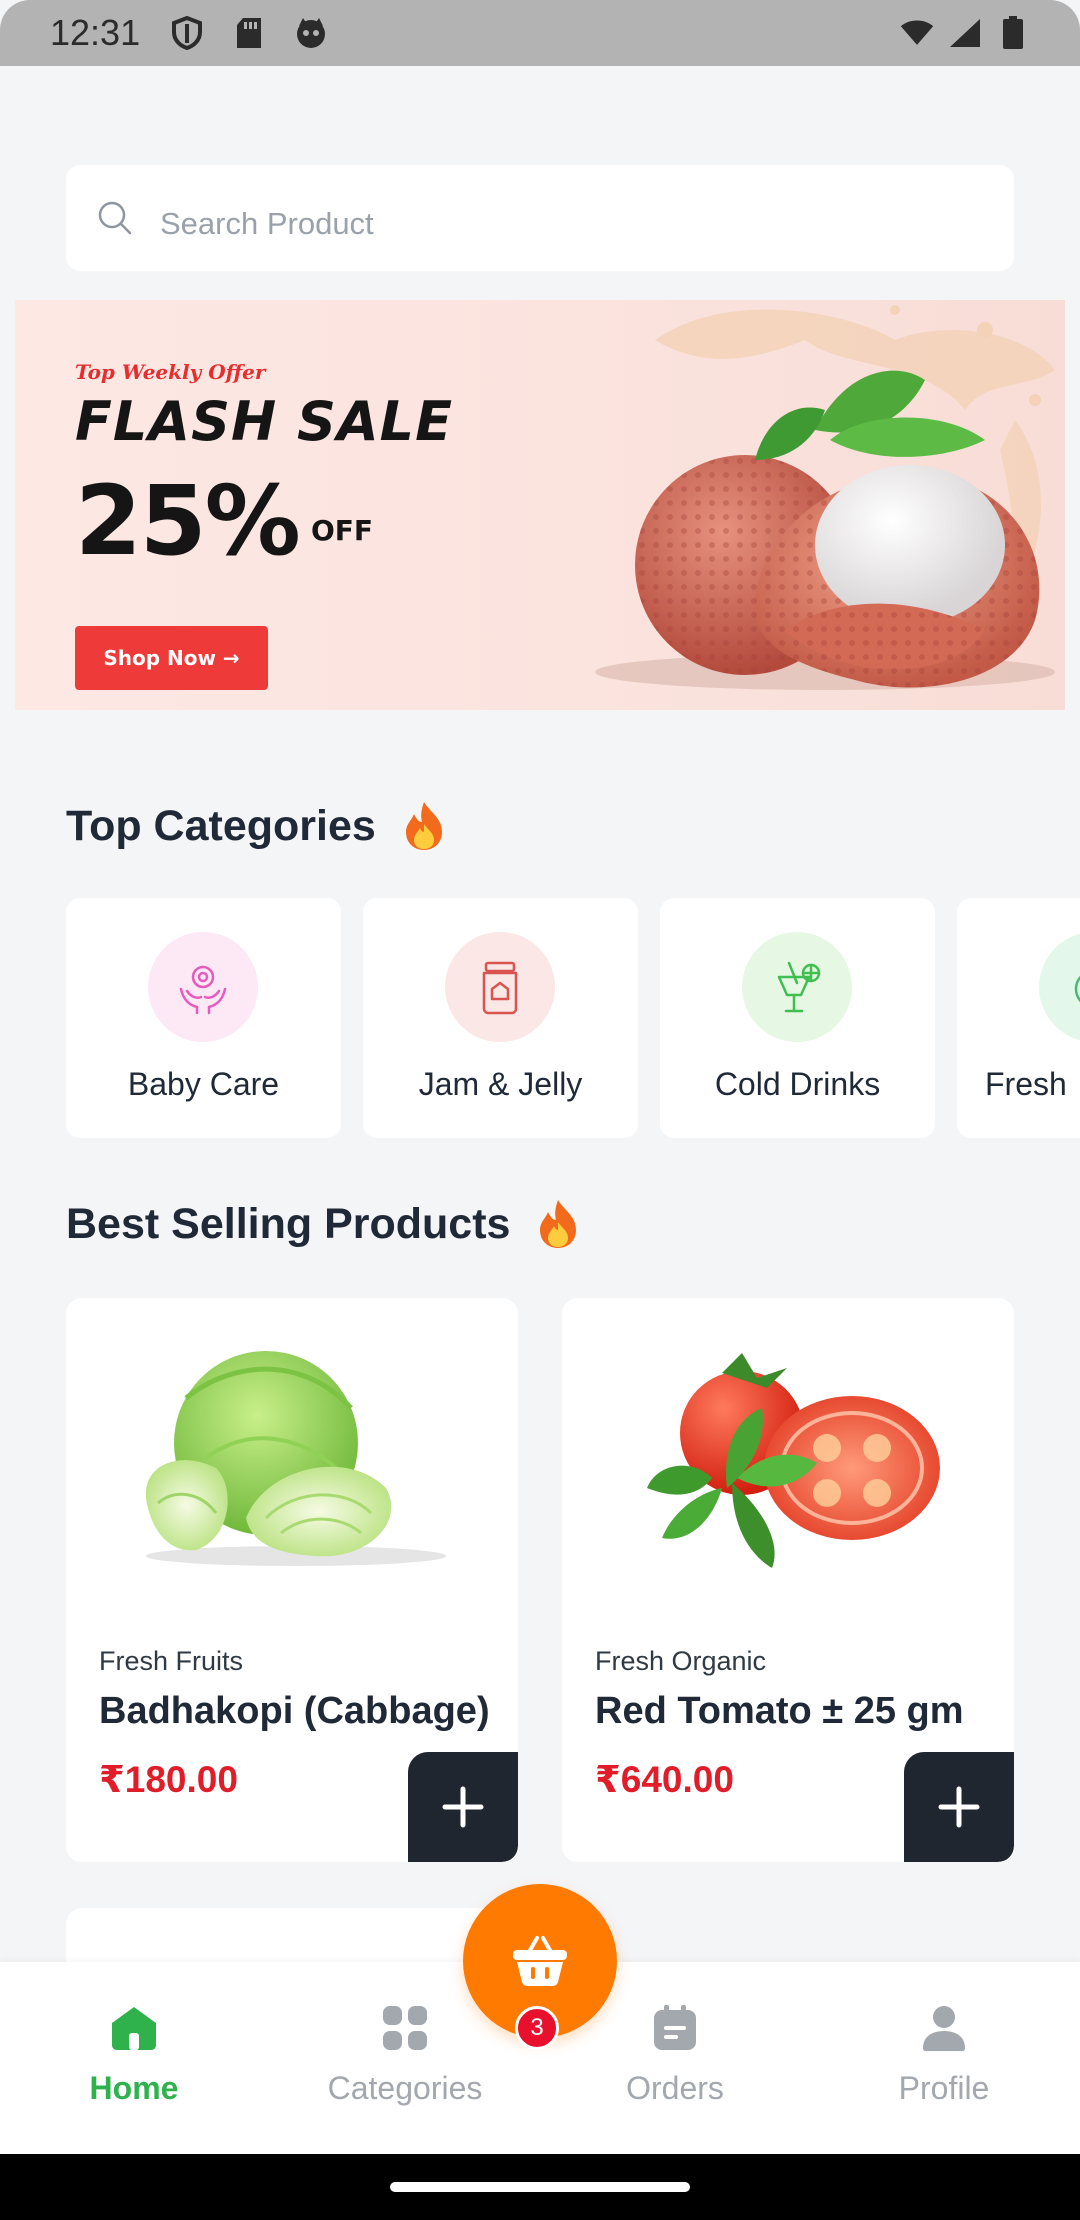 The width and height of the screenshot is (1080, 2220). What do you see at coordinates (797, 987) in the screenshot?
I see `cocktail-icon` at bounding box center [797, 987].